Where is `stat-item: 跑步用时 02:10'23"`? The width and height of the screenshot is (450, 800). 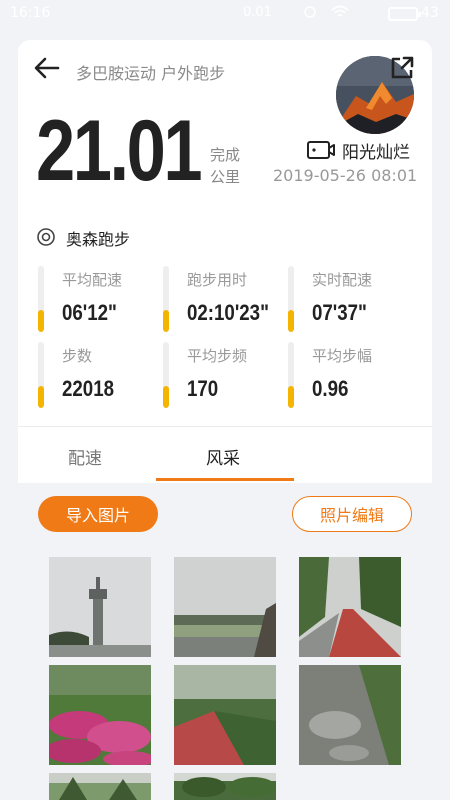 stat-item: 跑步用时 02:10'23" is located at coordinates (223, 299).